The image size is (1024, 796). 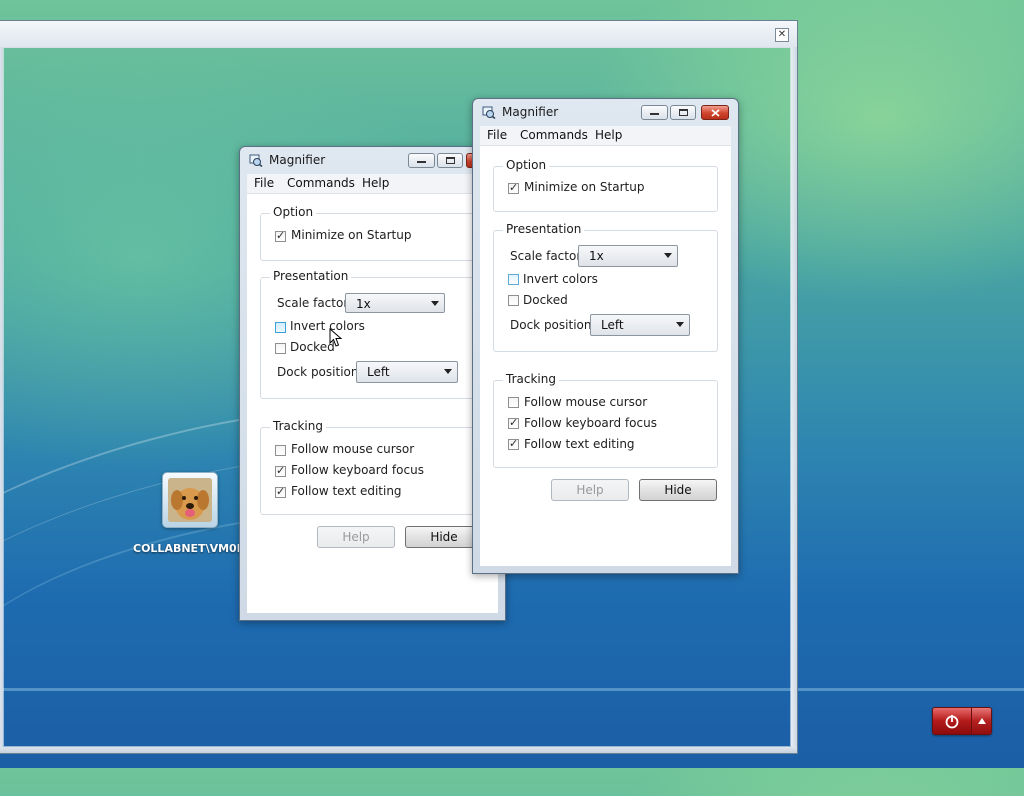 What do you see at coordinates (398, 34) in the screenshot?
I see `background-window-titlebar: ✕` at bounding box center [398, 34].